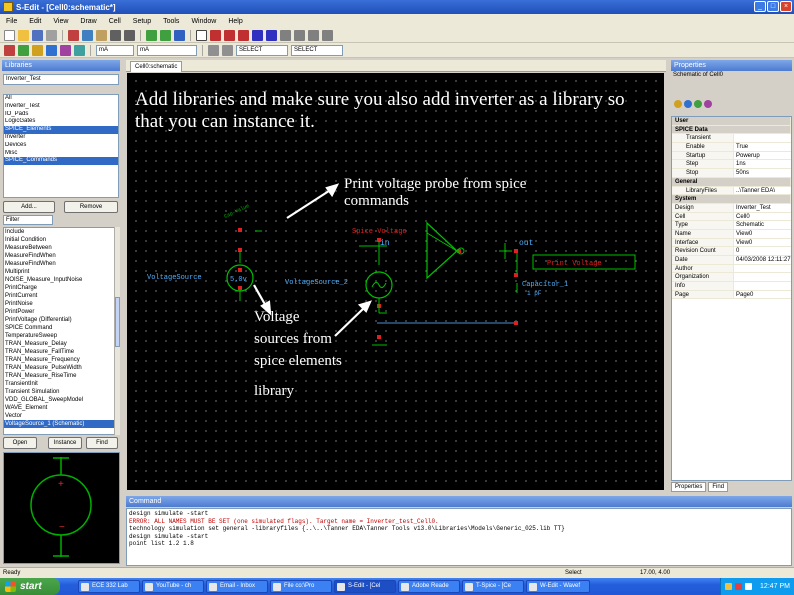  I want to click on library-item: SPICE_Commands, so click(61, 161).